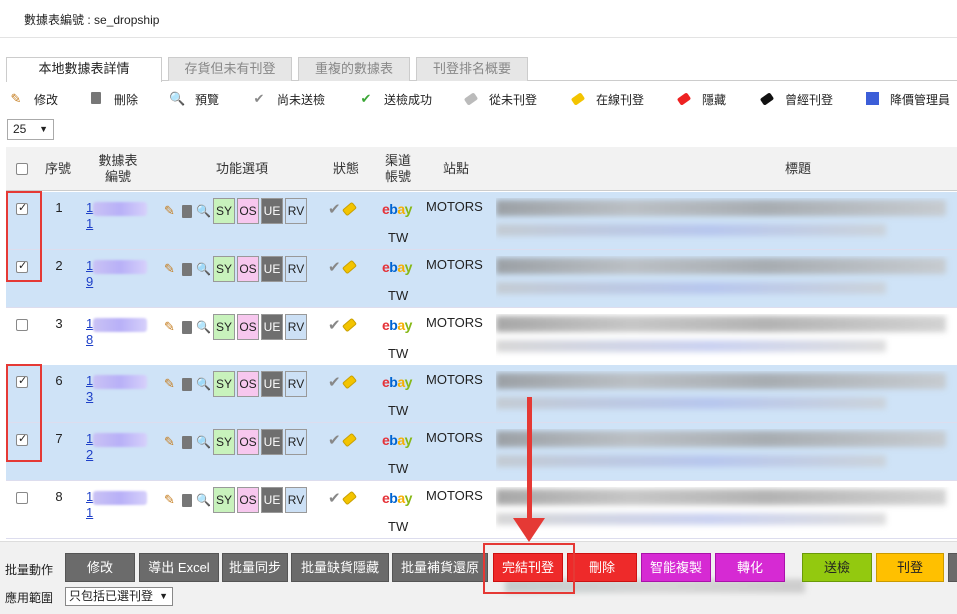  Describe the element at coordinates (84, 69) in the screenshot. I see `tab-local-sheet-details: 本地數據表詳情` at that location.